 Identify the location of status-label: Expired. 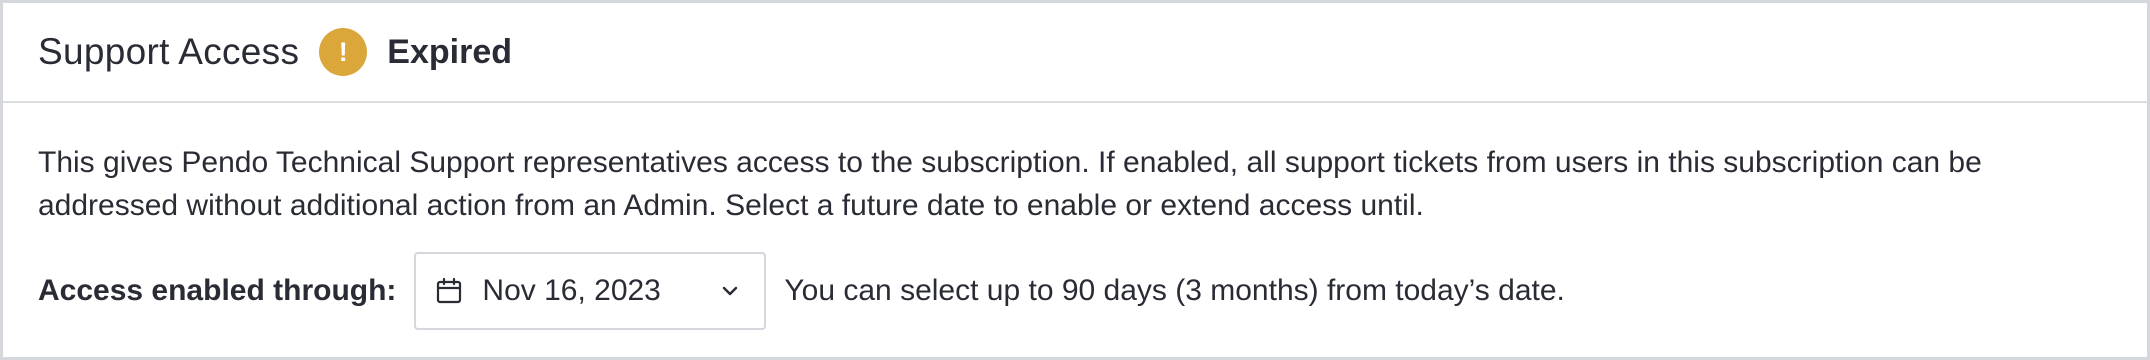
(450, 51).